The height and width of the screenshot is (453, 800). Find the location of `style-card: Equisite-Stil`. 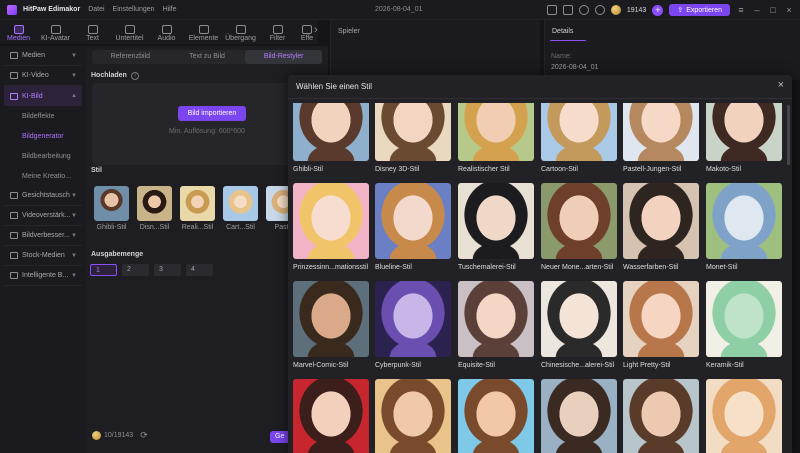

style-card: Equisite-Stil is located at coordinates (496, 325).